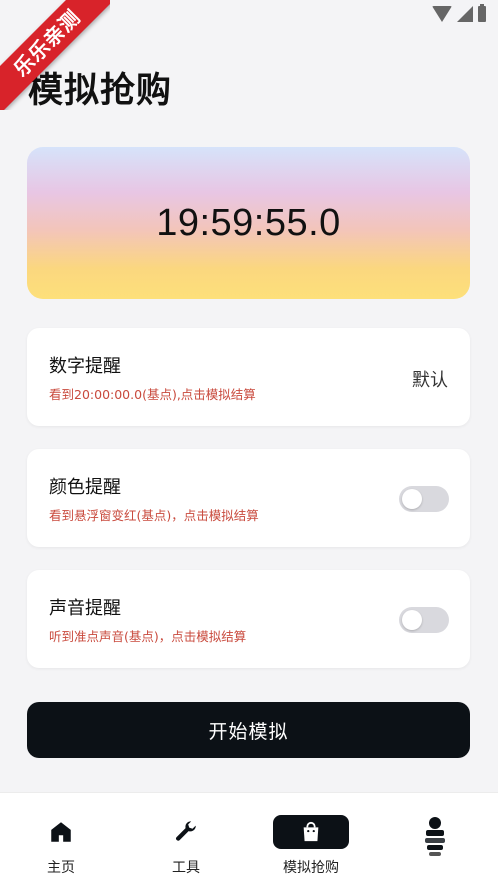 The width and height of the screenshot is (498, 888). I want to click on nav-item-profile, so click(435, 835).